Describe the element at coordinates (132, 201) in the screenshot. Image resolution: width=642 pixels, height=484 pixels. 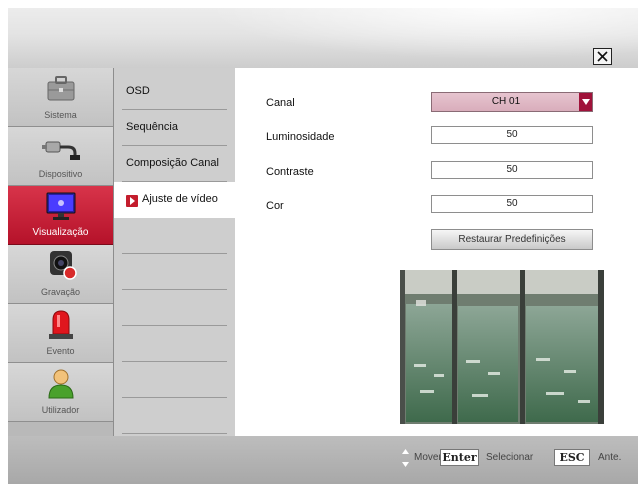
I see `chevron-right-icon` at that location.